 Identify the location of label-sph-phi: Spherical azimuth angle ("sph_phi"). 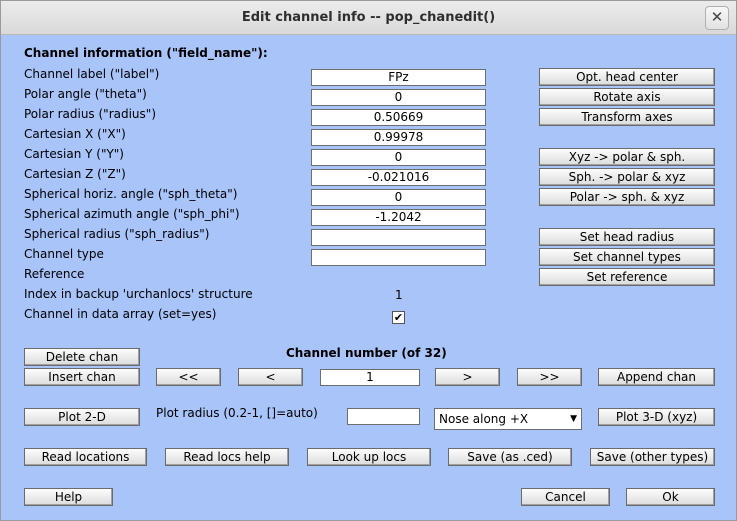
(132, 214).